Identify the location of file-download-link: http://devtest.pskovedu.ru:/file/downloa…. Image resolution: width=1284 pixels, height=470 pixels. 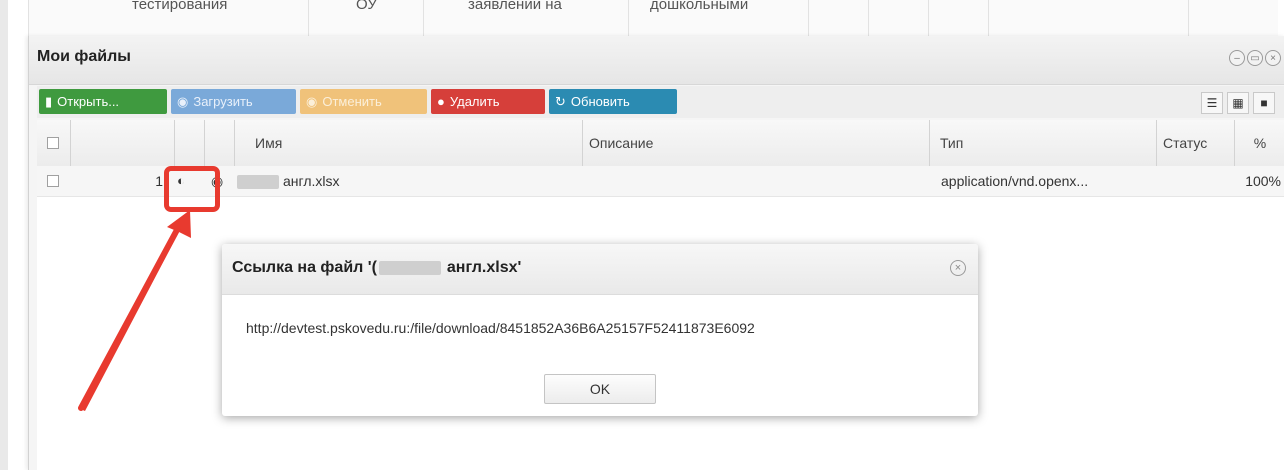
(500, 328).